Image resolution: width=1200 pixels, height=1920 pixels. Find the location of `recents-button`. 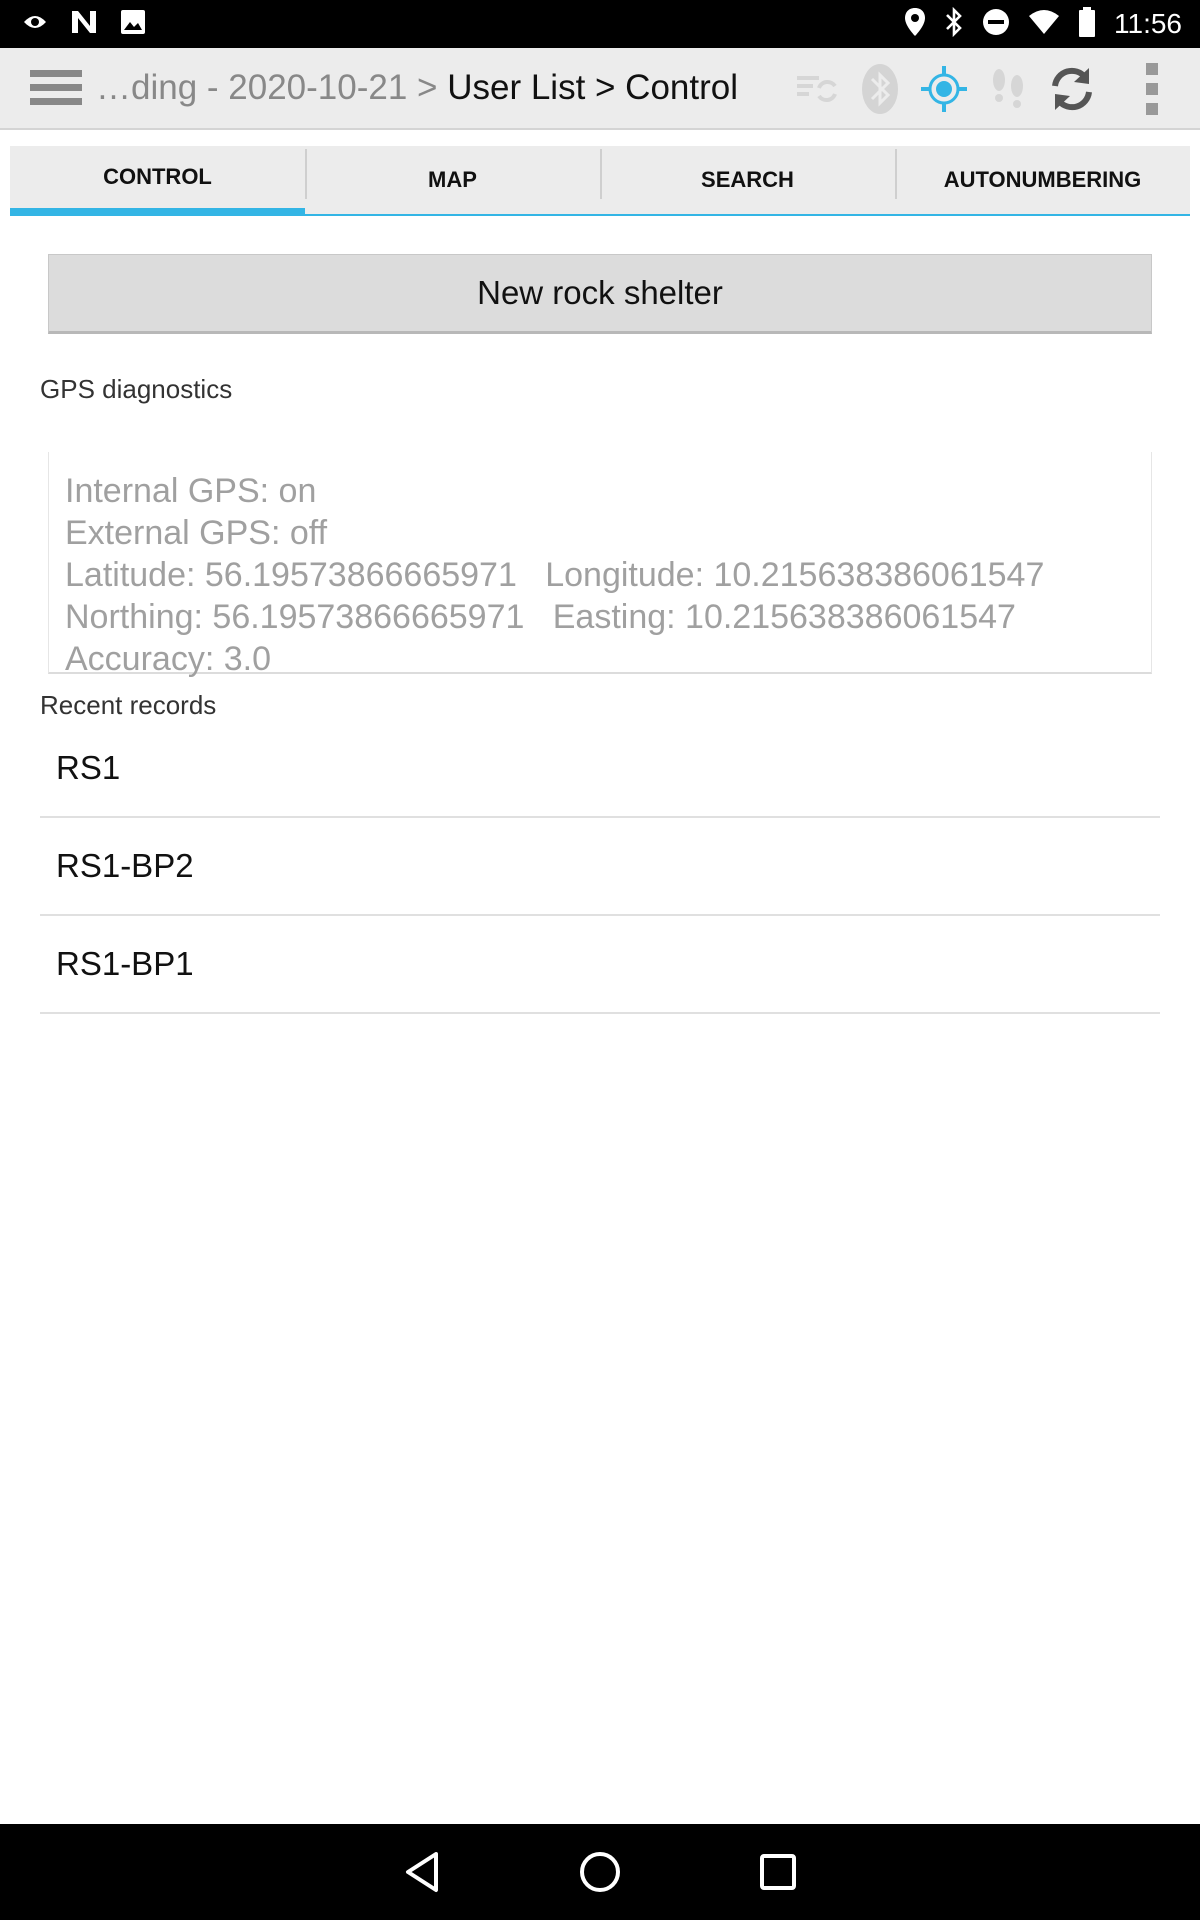

recents-button is located at coordinates (778, 1872).